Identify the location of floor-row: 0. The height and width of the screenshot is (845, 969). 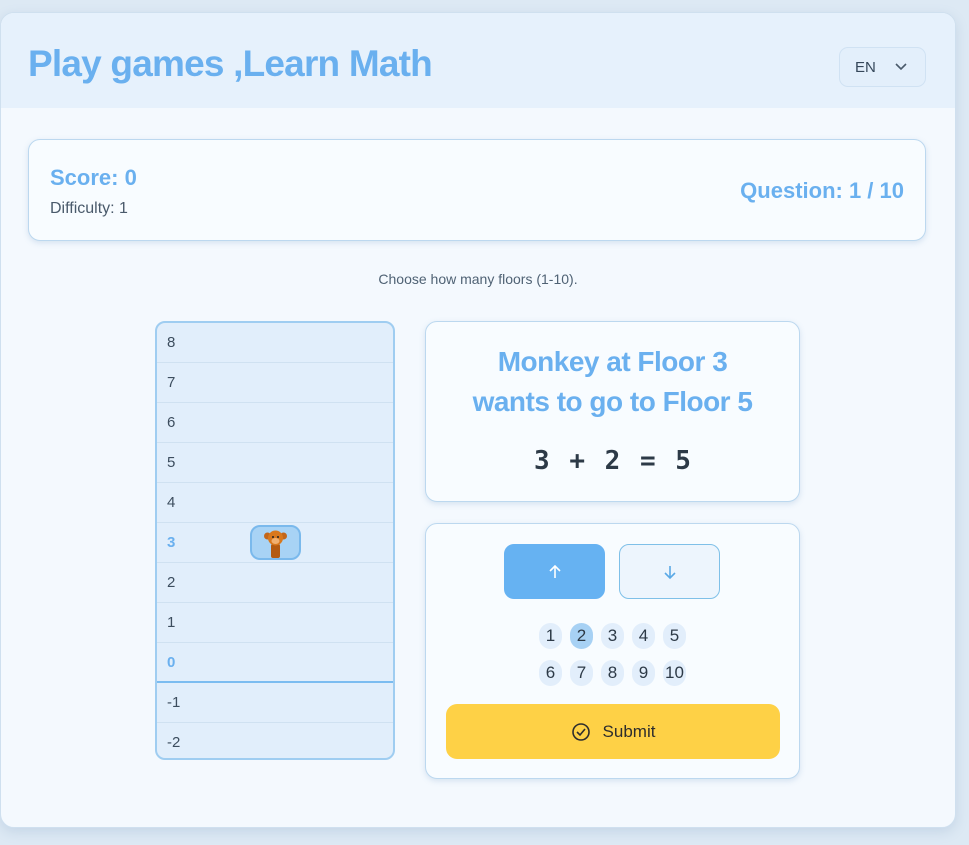
(275, 663).